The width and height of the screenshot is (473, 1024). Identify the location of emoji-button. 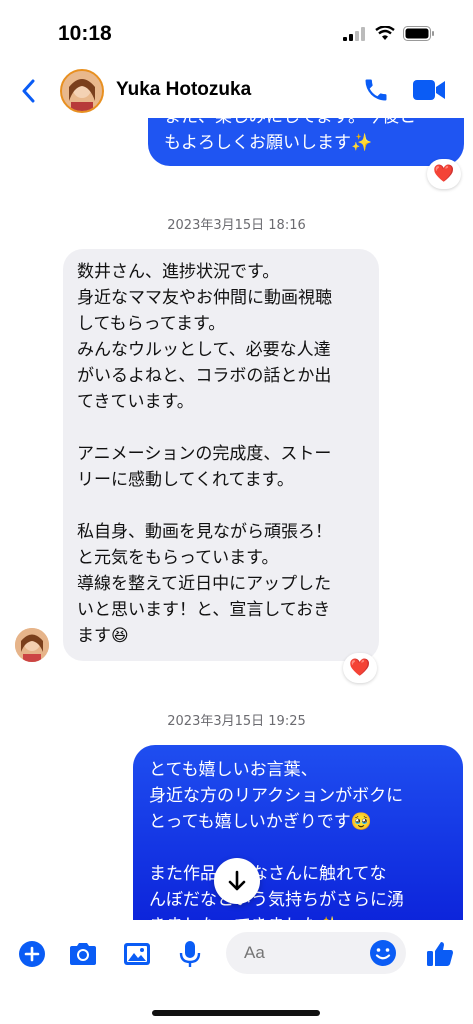
(383, 953).